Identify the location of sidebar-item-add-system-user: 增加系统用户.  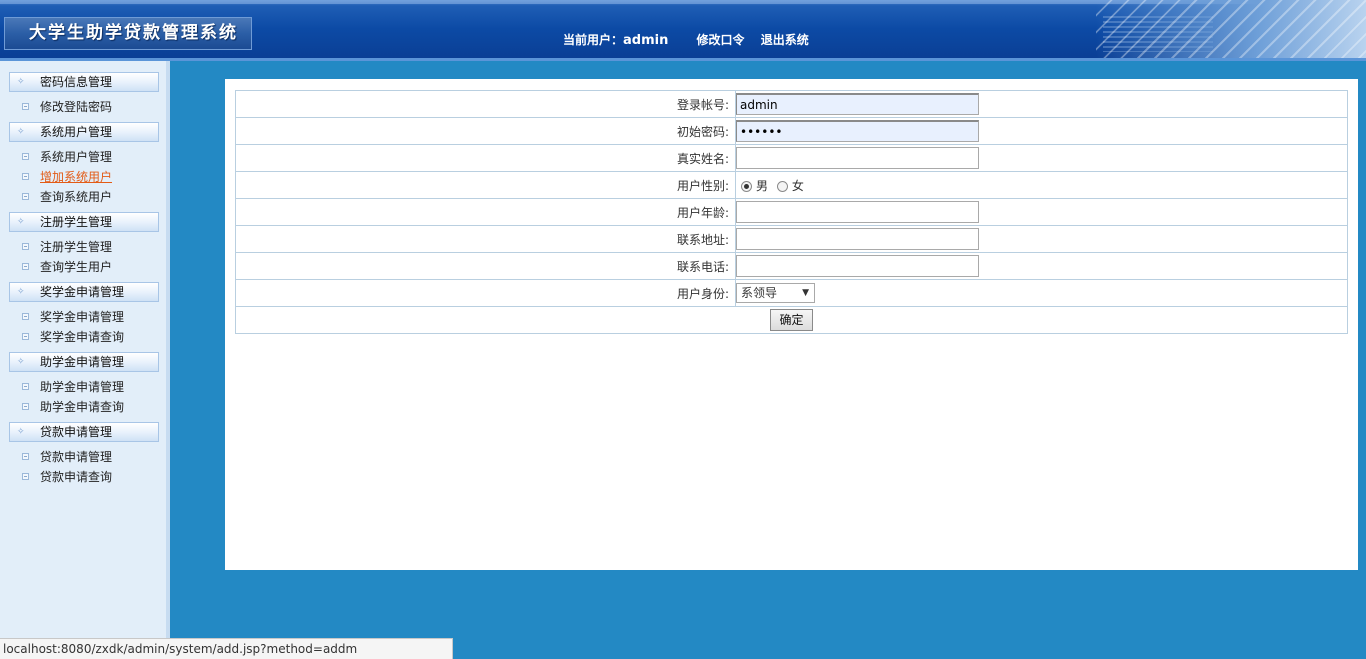
(67, 177).